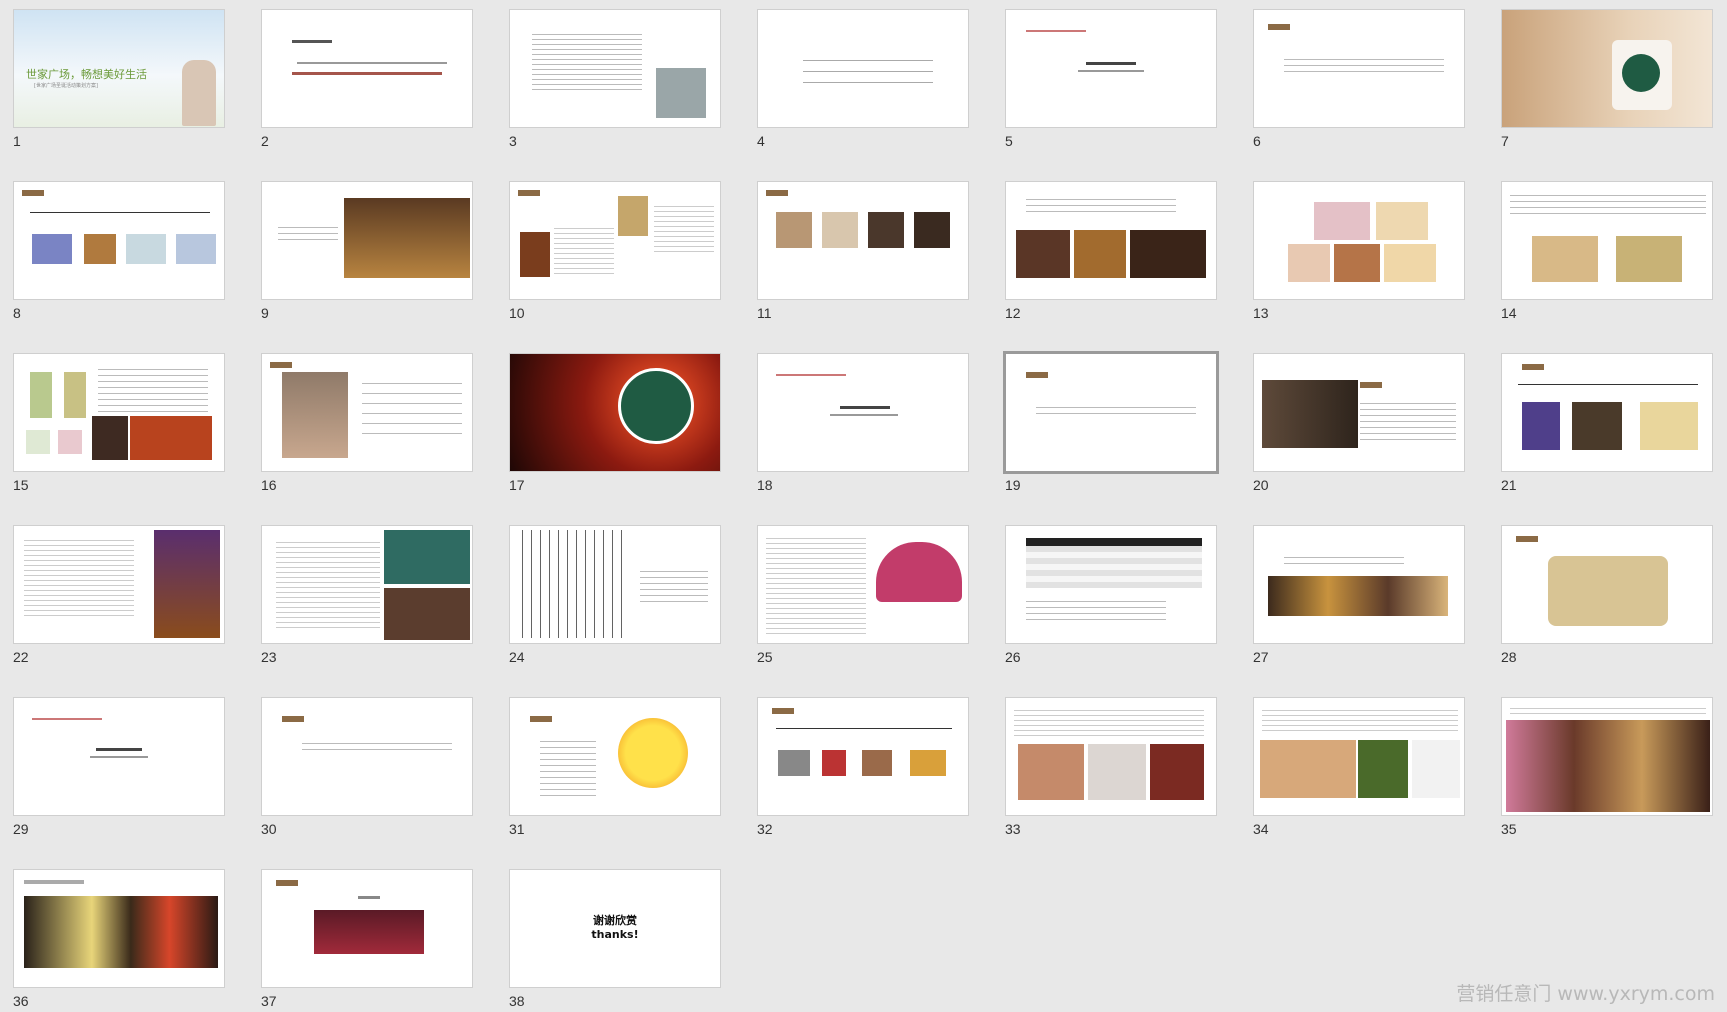 This screenshot has height=1012, width=1727. What do you see at coordinates (265, 313) in the screenshot?
I see `slide-number: 9` at bounding box center [265, 313].